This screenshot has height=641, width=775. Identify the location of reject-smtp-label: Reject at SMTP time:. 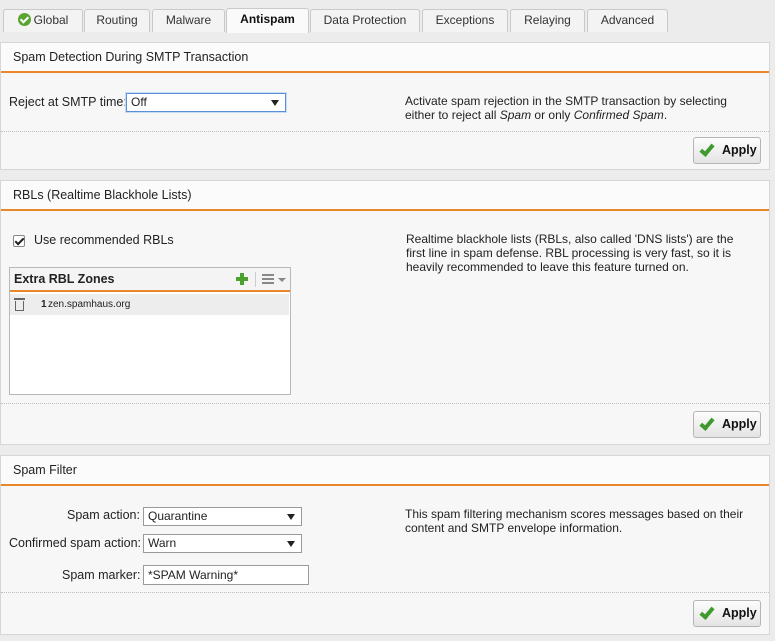
(68, 102).